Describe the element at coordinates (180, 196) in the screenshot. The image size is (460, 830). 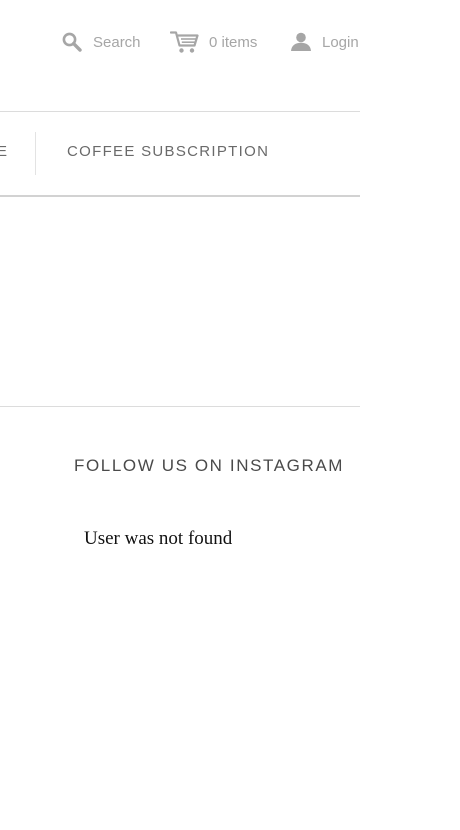
I see `nav-bottom-divider` at that location.